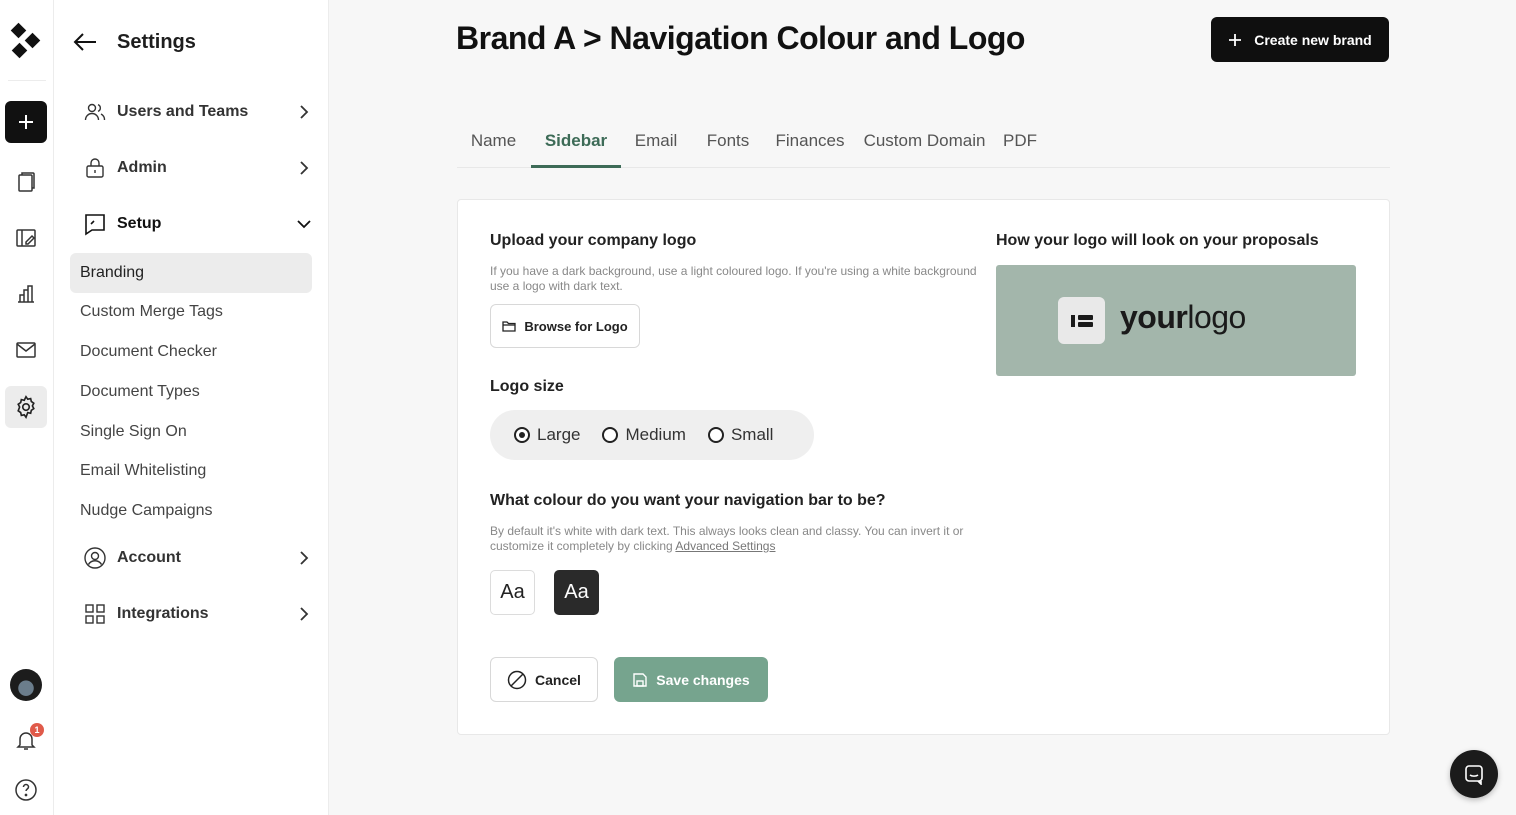 The height and width of the screenshot is (815, 1516). I want to click on nav-integrations: Integrations, so click(195, 614).